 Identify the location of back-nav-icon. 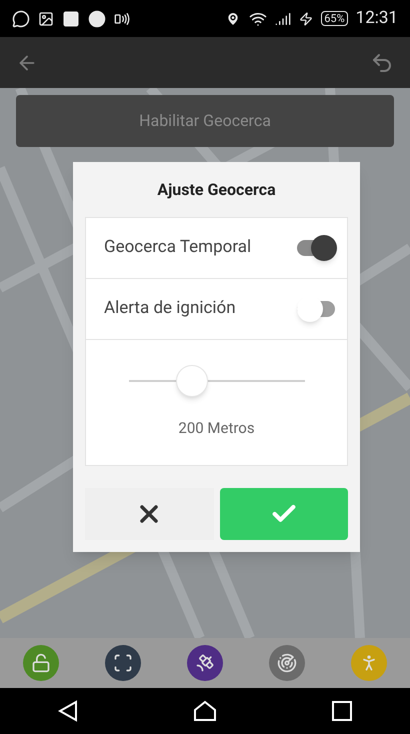
(68, 711).